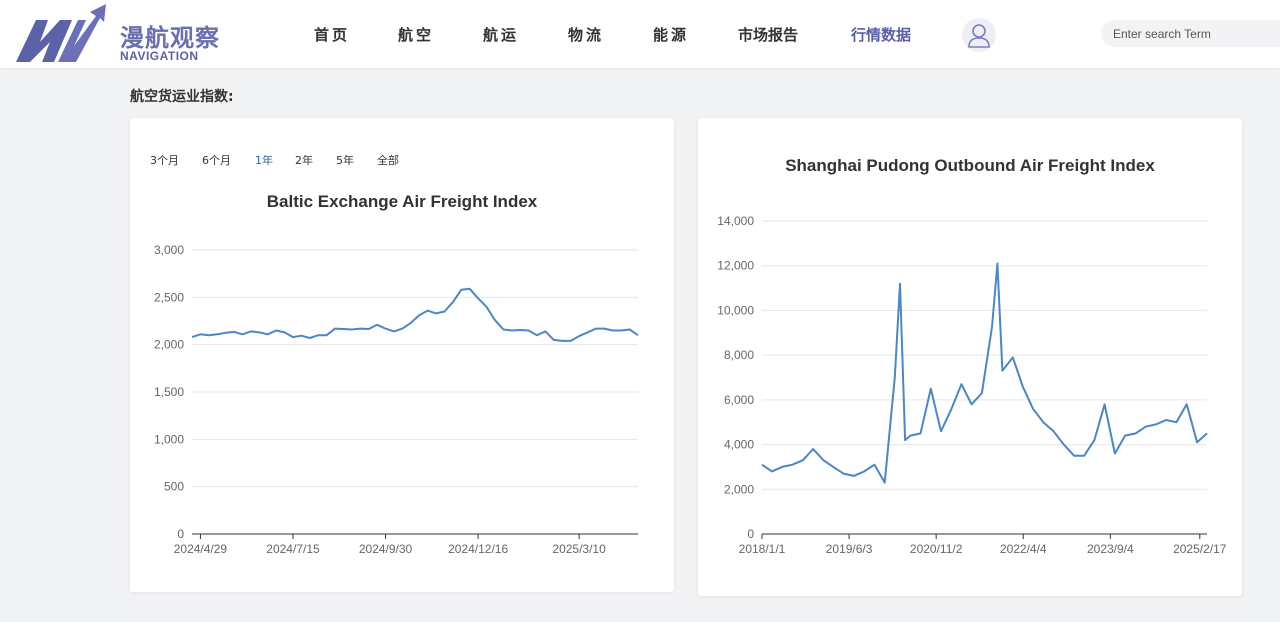 The height and width of the screenshot is (622, 1280). What do you see at coordinates (159, 56) in the screenshot?
I see `logo-text-en: NAVIGATION` at bounding box center [159, 56].